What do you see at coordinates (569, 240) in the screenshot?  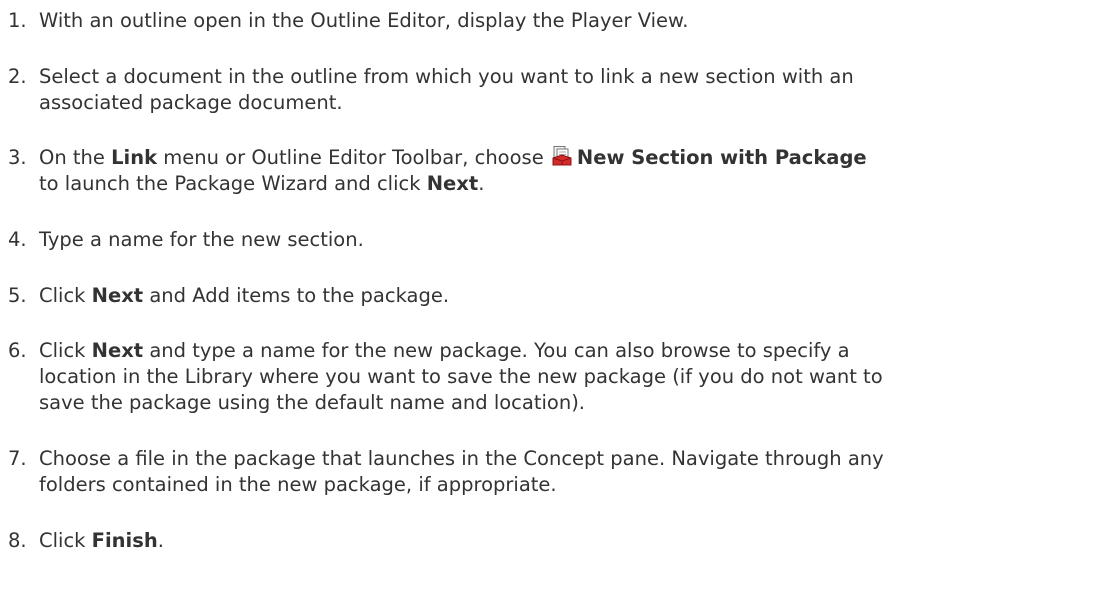 I see `step-text: Type a name for the new section.` at bounding box center [569, 240].